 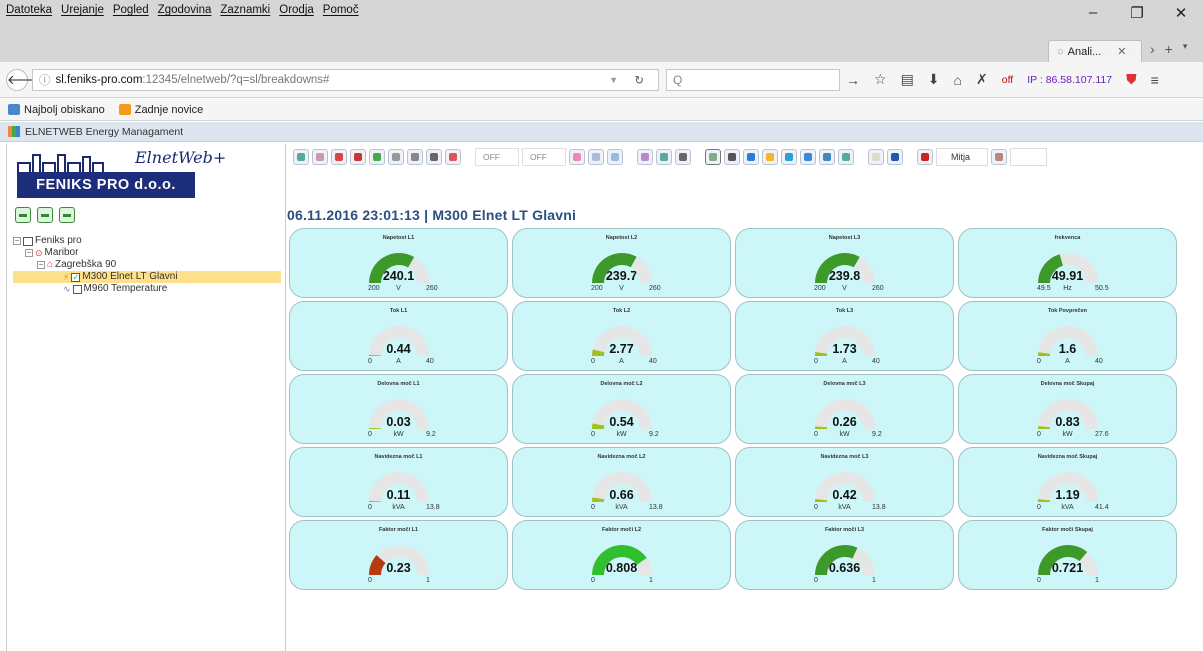 What do you see at coordinates (639, 80) in the screenshot?
I see `reload-icon: ↻` at bounding box center [639, 80].